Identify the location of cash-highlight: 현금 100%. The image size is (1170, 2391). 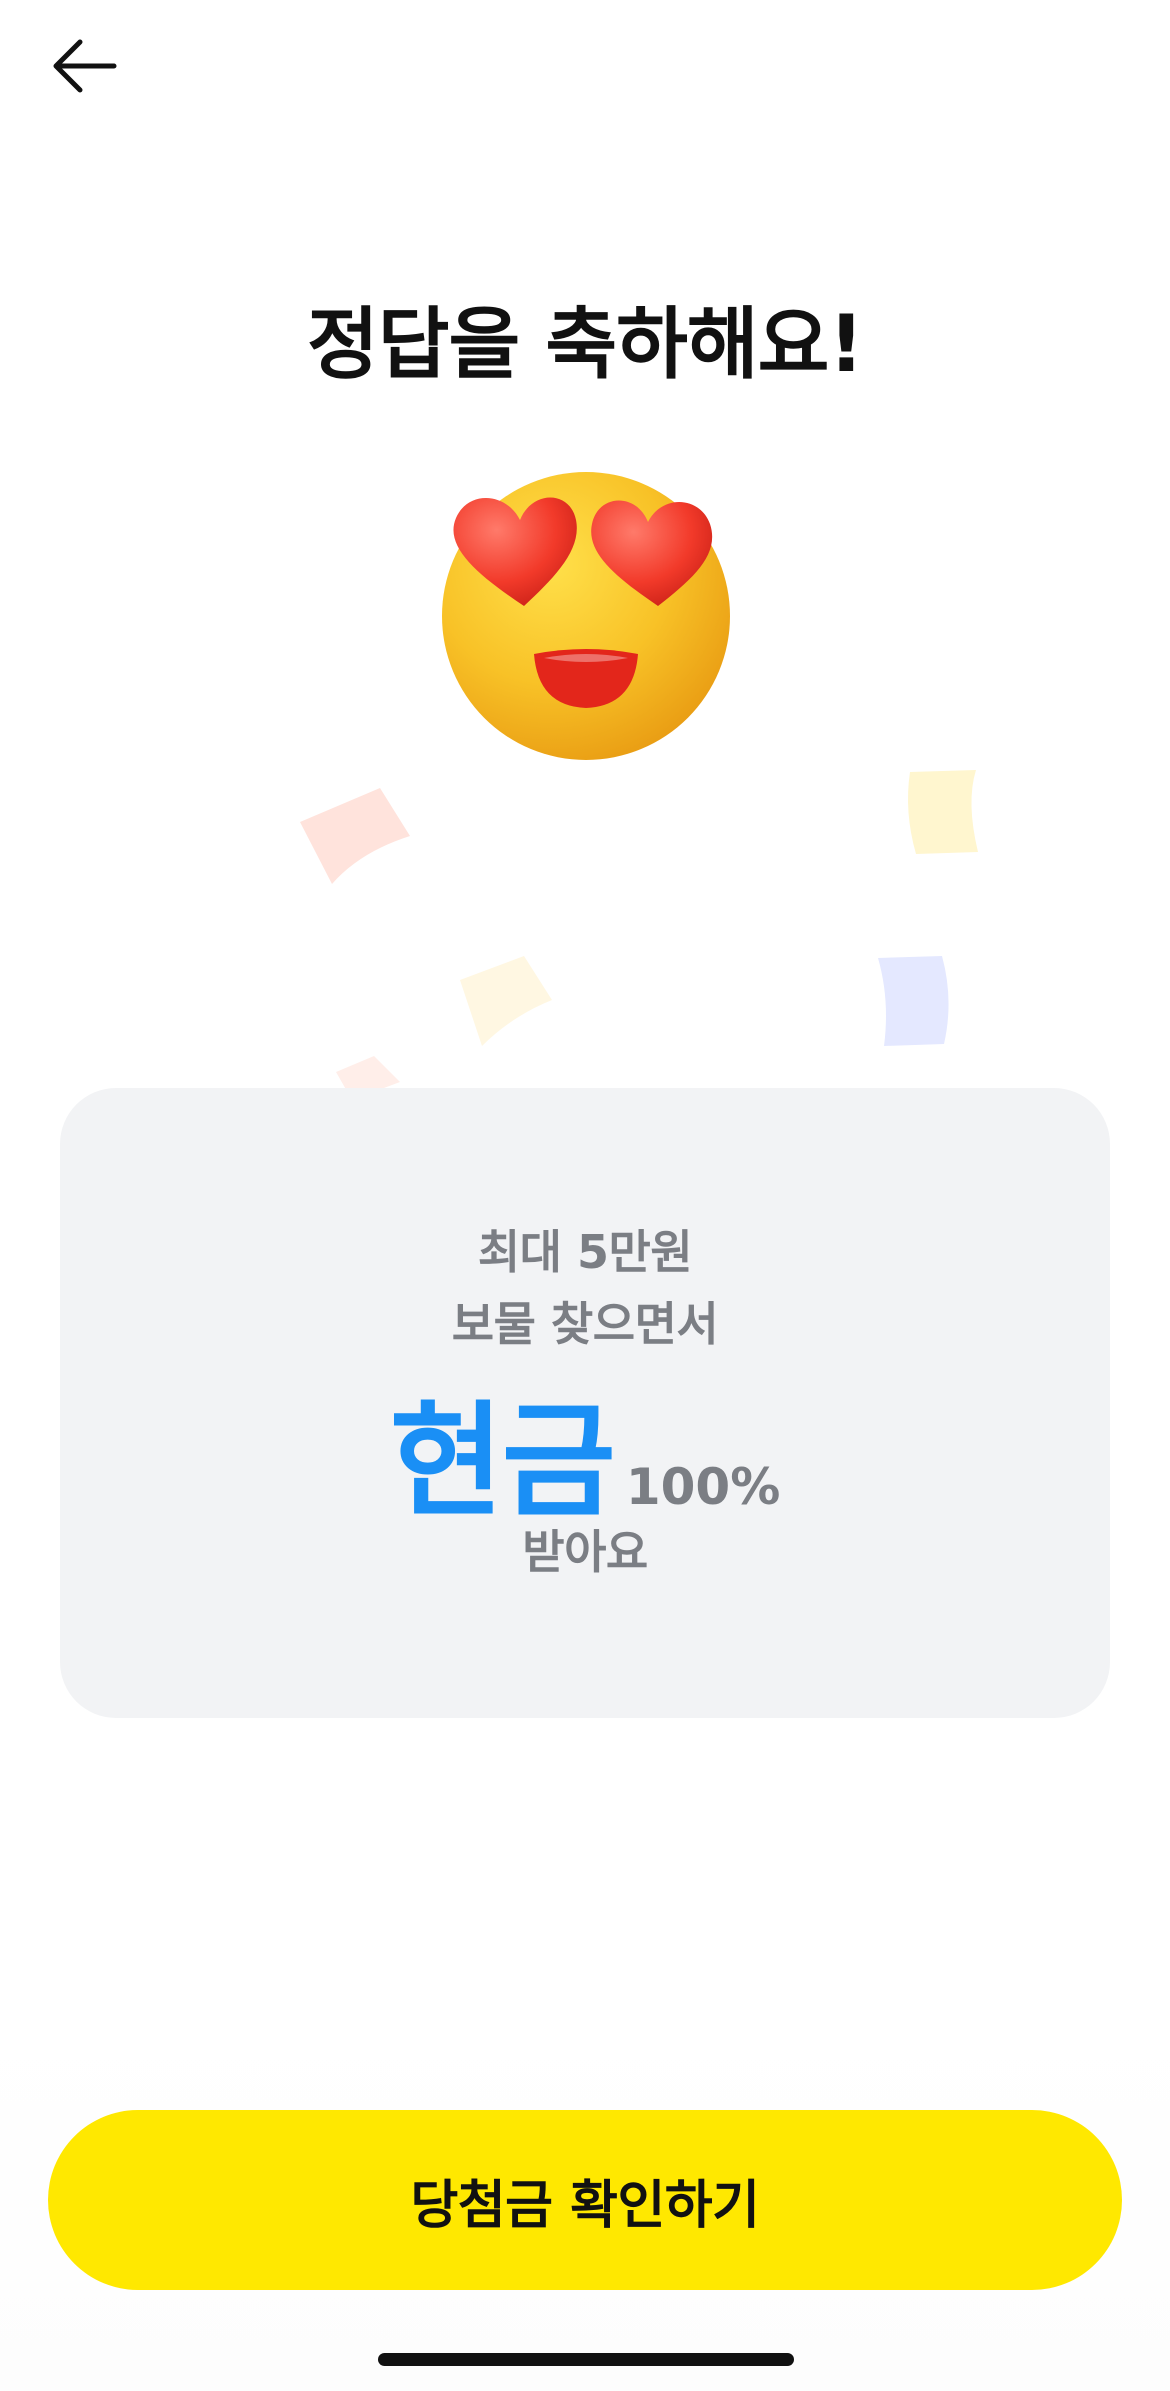
(585, 1450).